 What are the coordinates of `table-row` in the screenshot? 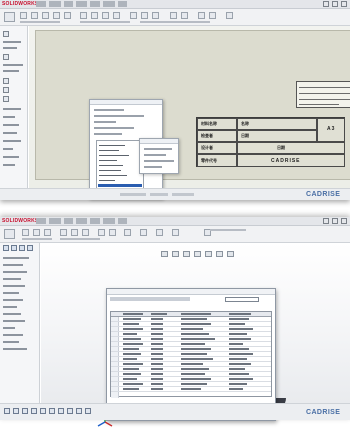 It's located at (191, 389).